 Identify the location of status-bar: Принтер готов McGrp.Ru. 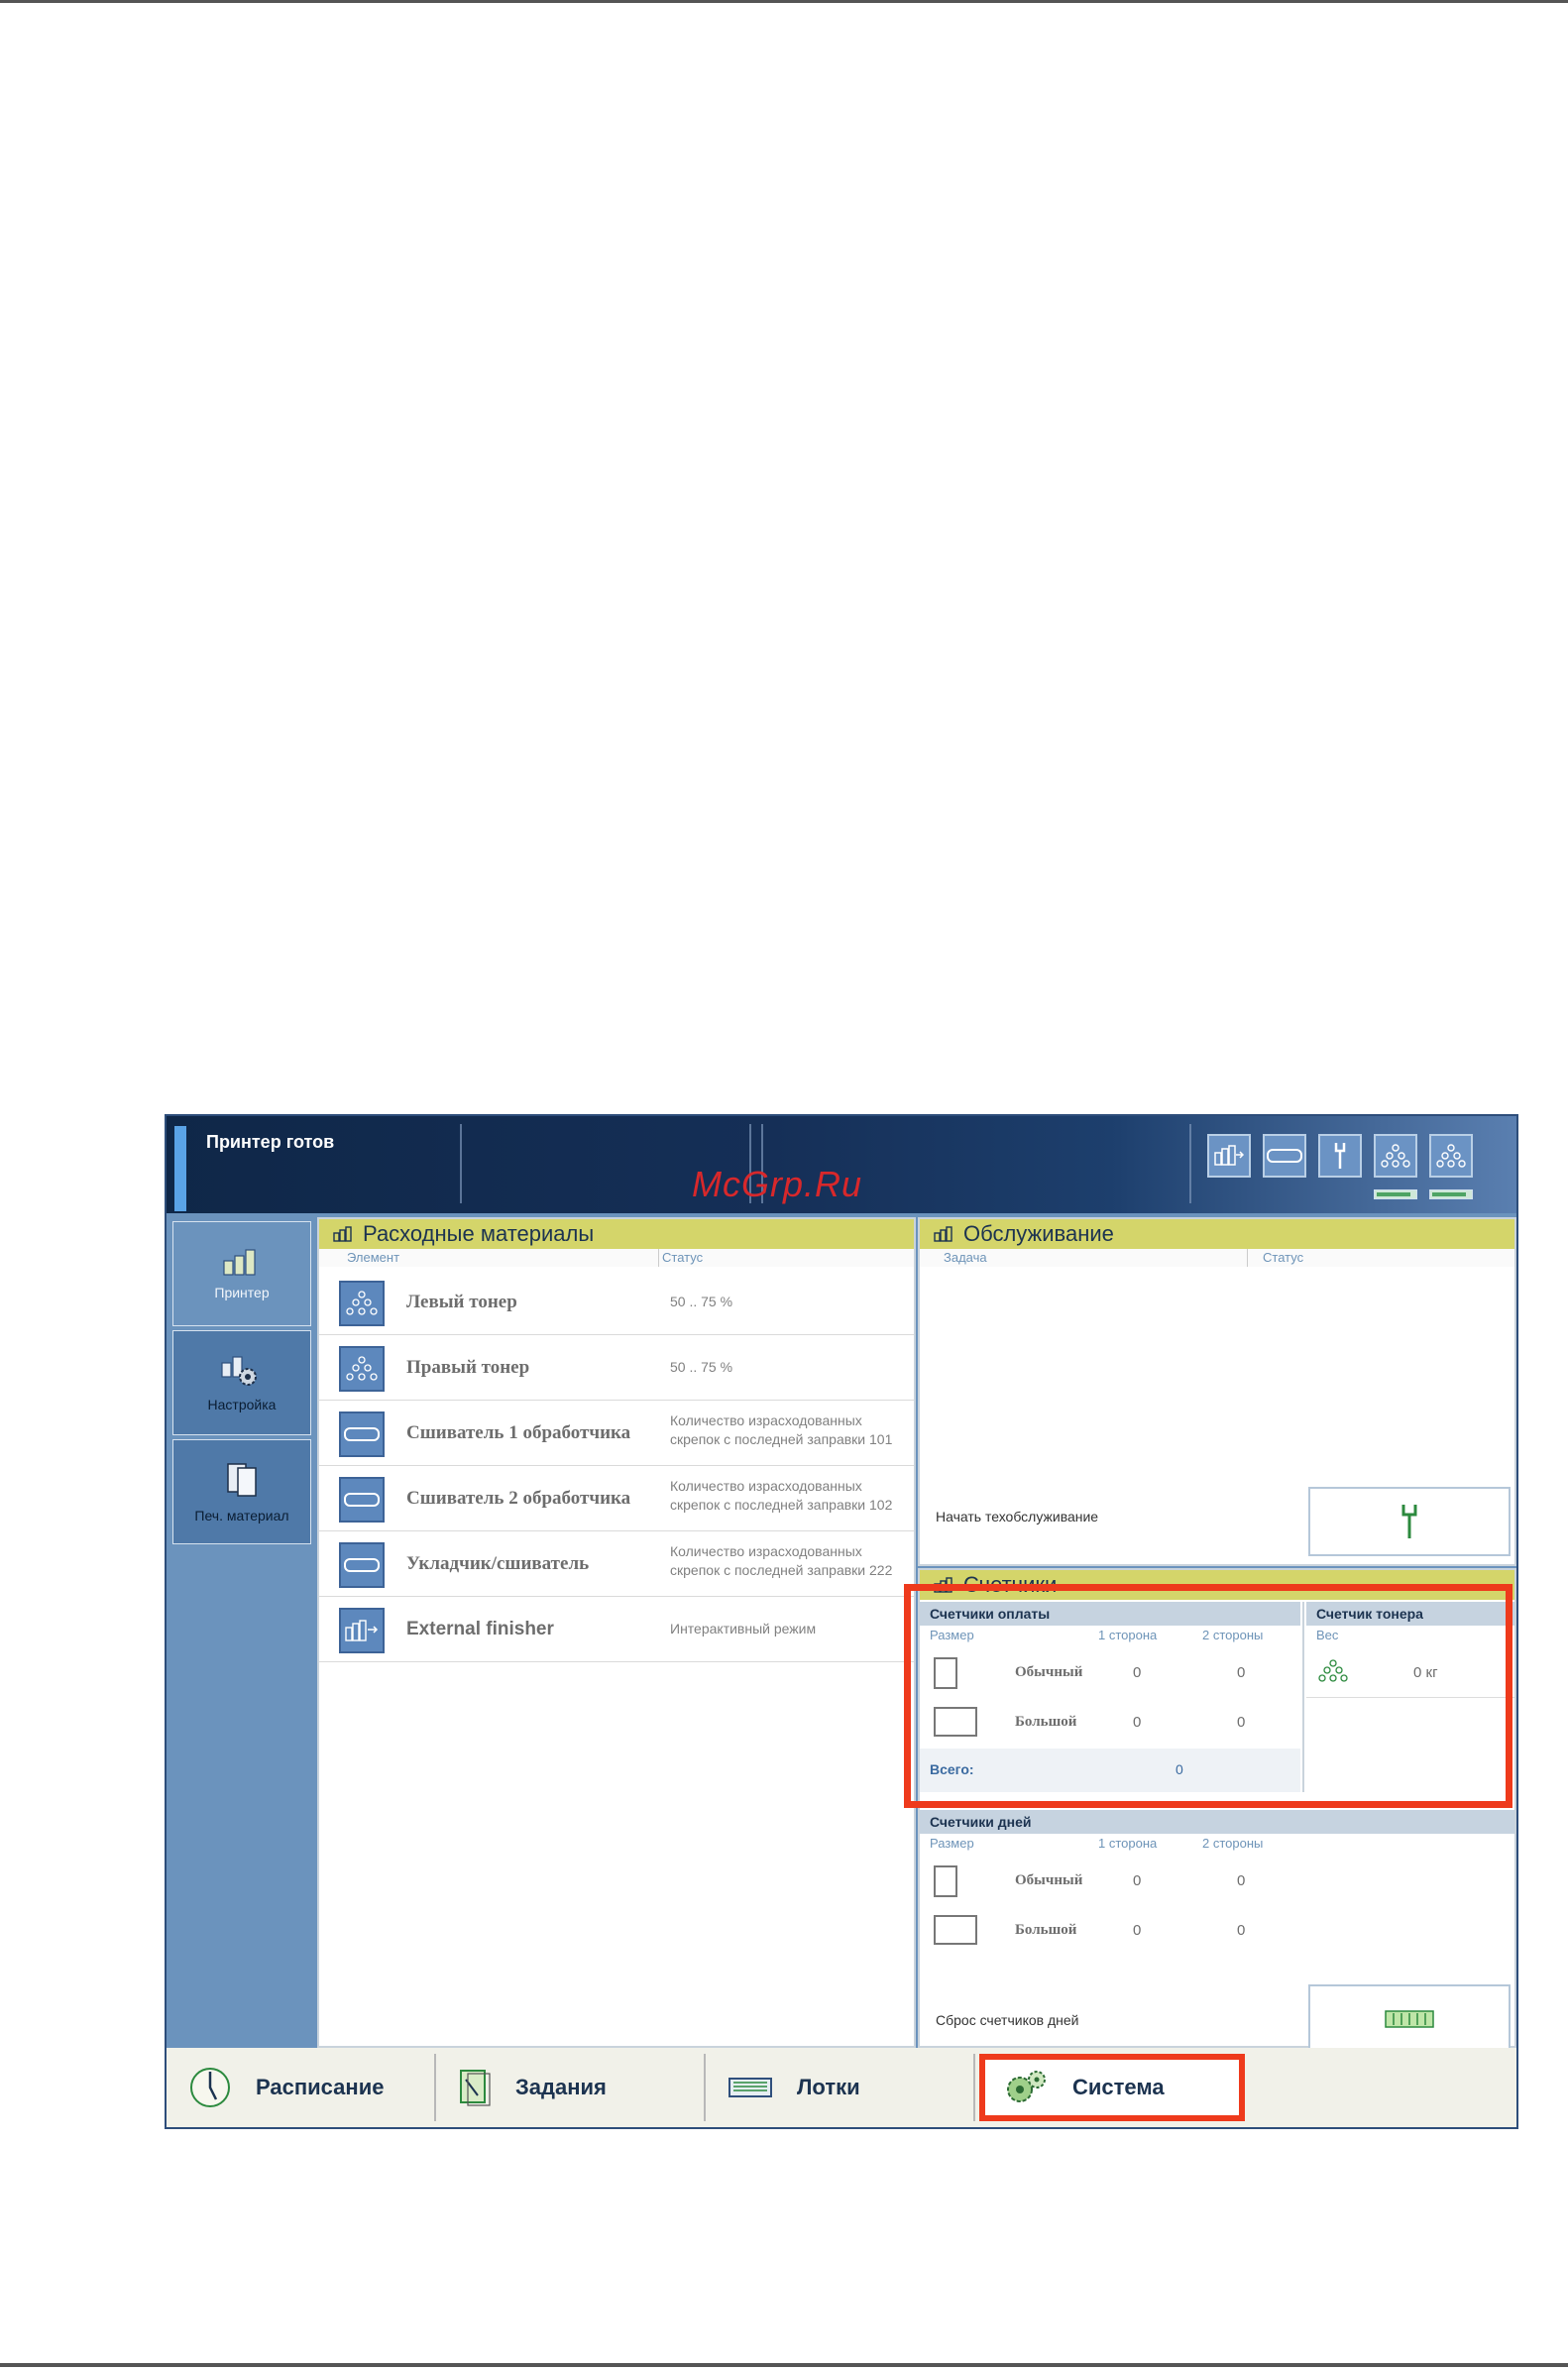
(841, 1164).